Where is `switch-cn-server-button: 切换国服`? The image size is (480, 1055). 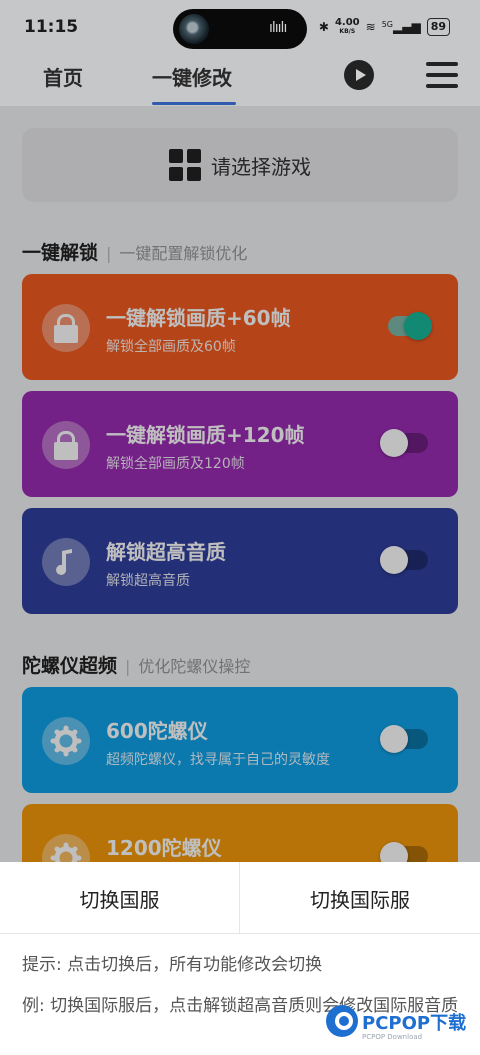 switch-cn-server-button: 切换国服 is located at coordinates (120, 898).